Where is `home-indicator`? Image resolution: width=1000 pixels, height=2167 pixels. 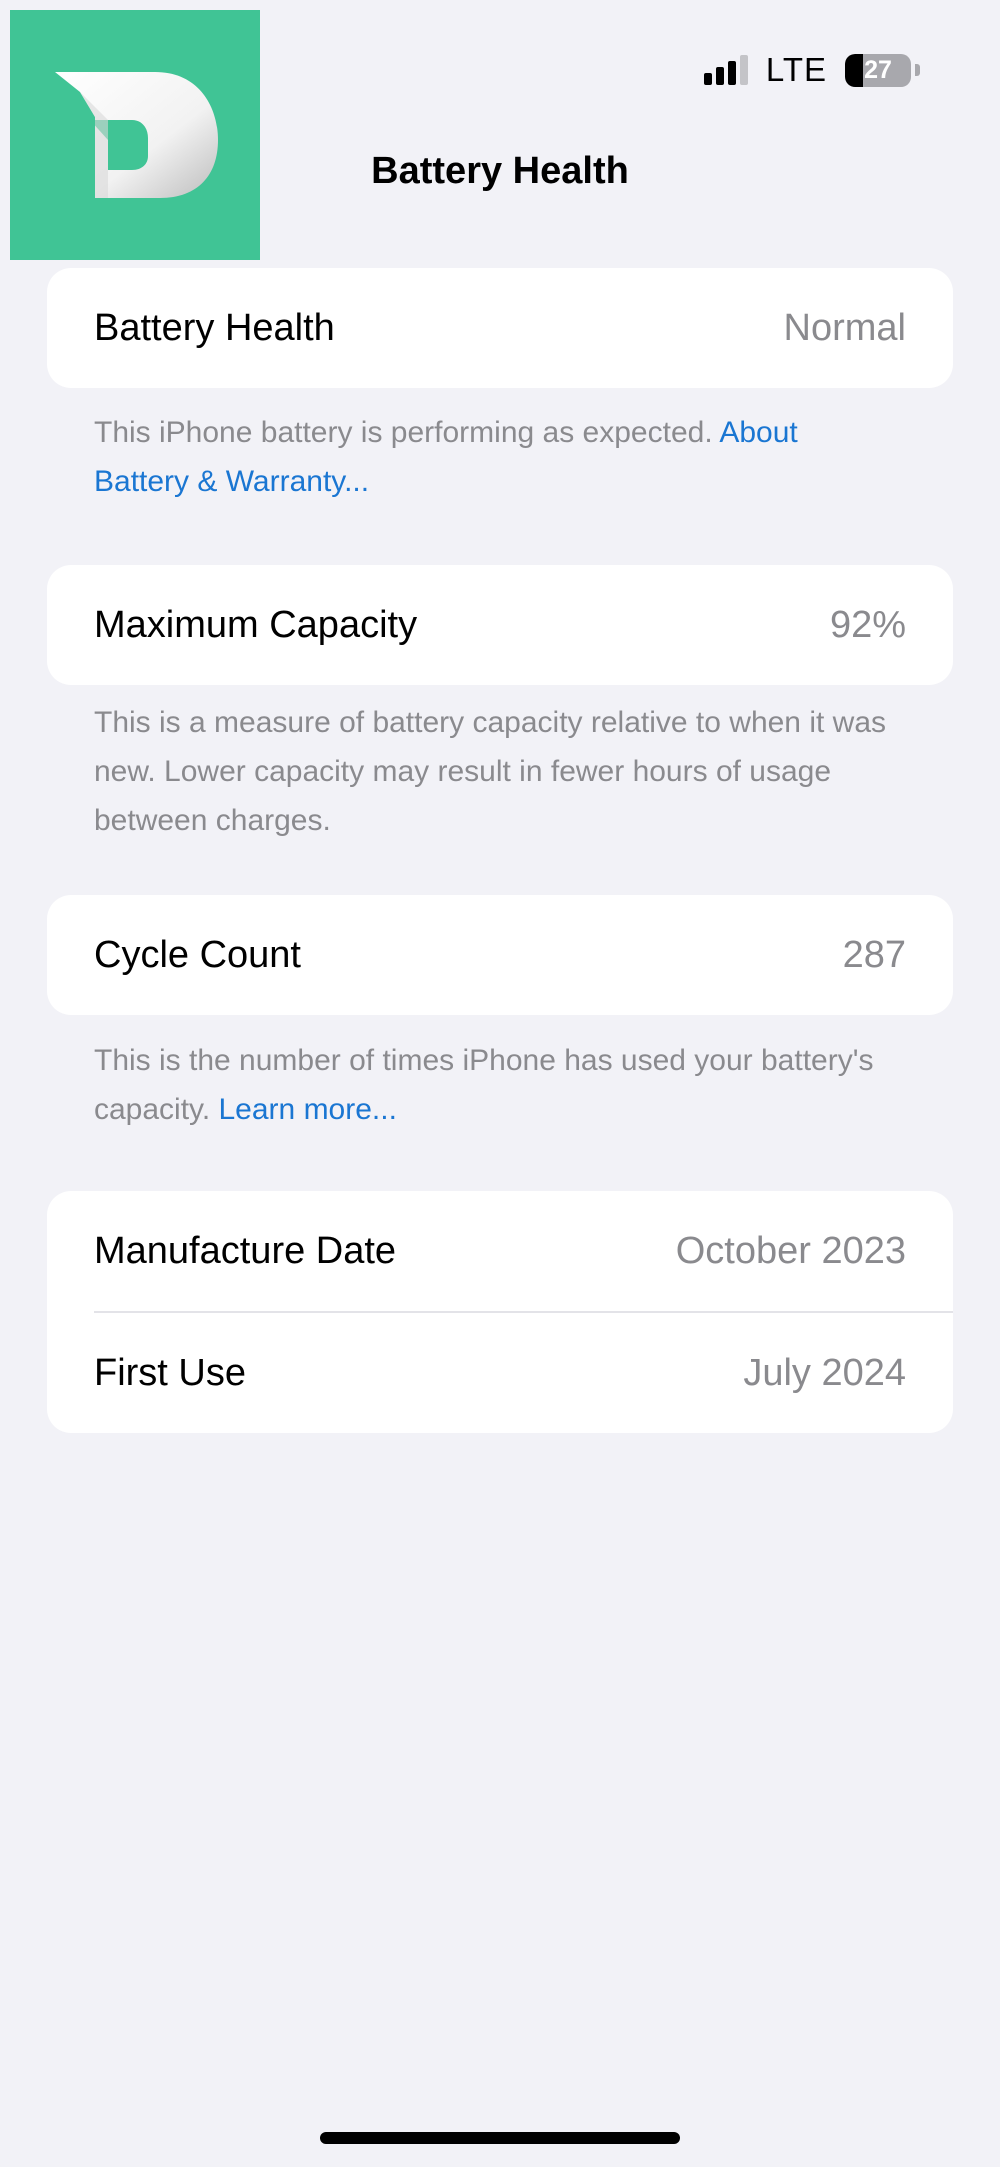
home-indicator is located at coordinates (500, 2138).